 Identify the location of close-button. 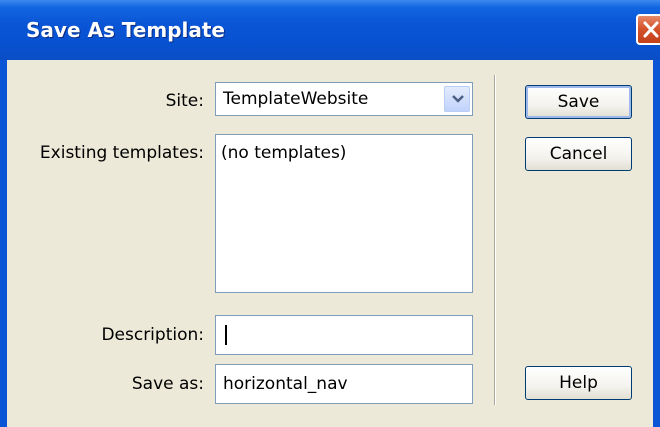
(648, 29).